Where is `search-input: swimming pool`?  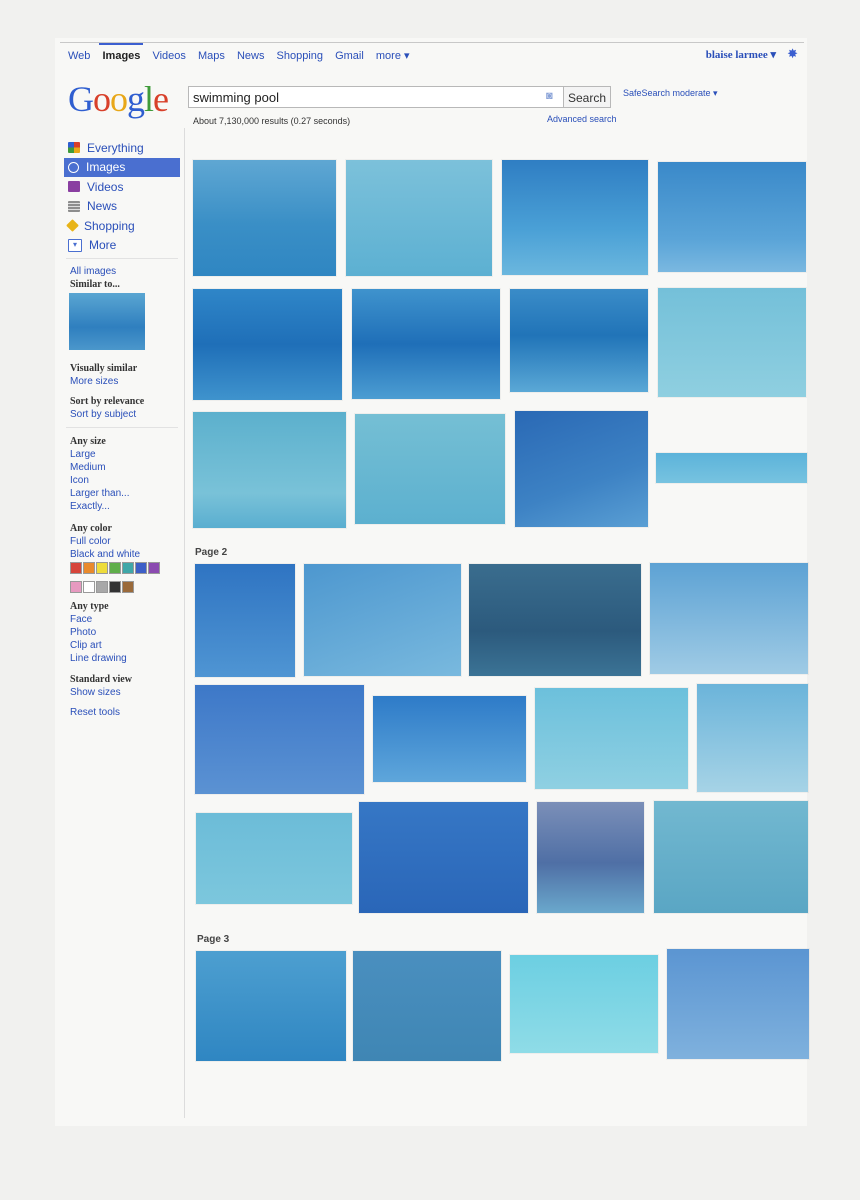
search-input: swimming pool is located at coordinates (375, 97).